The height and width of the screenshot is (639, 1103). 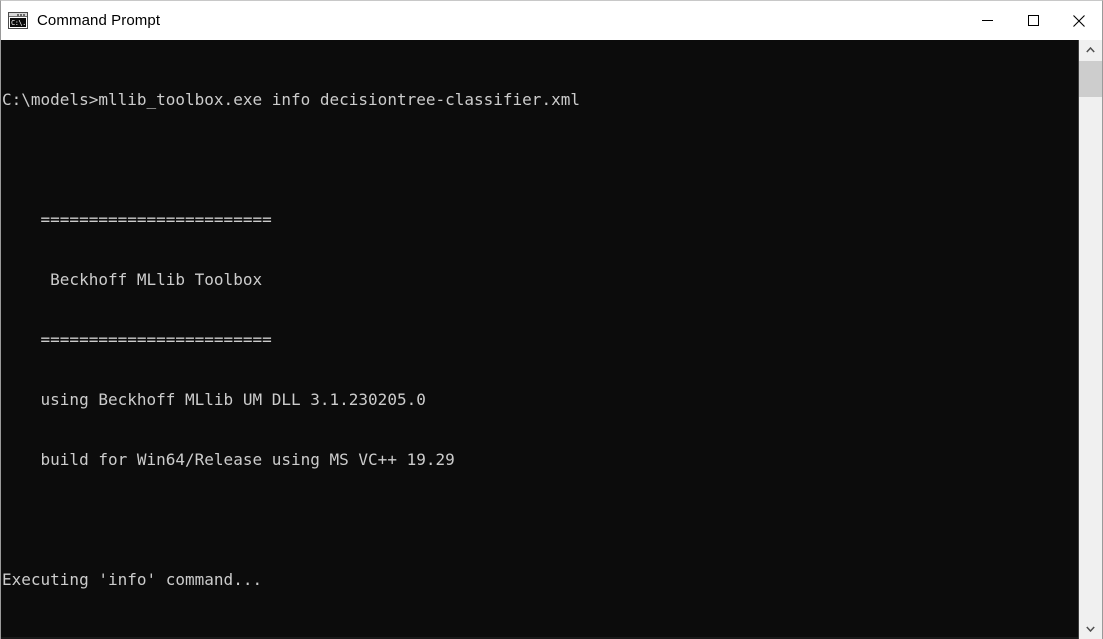 I want to click on title-bar: C:\. Command Prompt, so click(x=551, y=20).